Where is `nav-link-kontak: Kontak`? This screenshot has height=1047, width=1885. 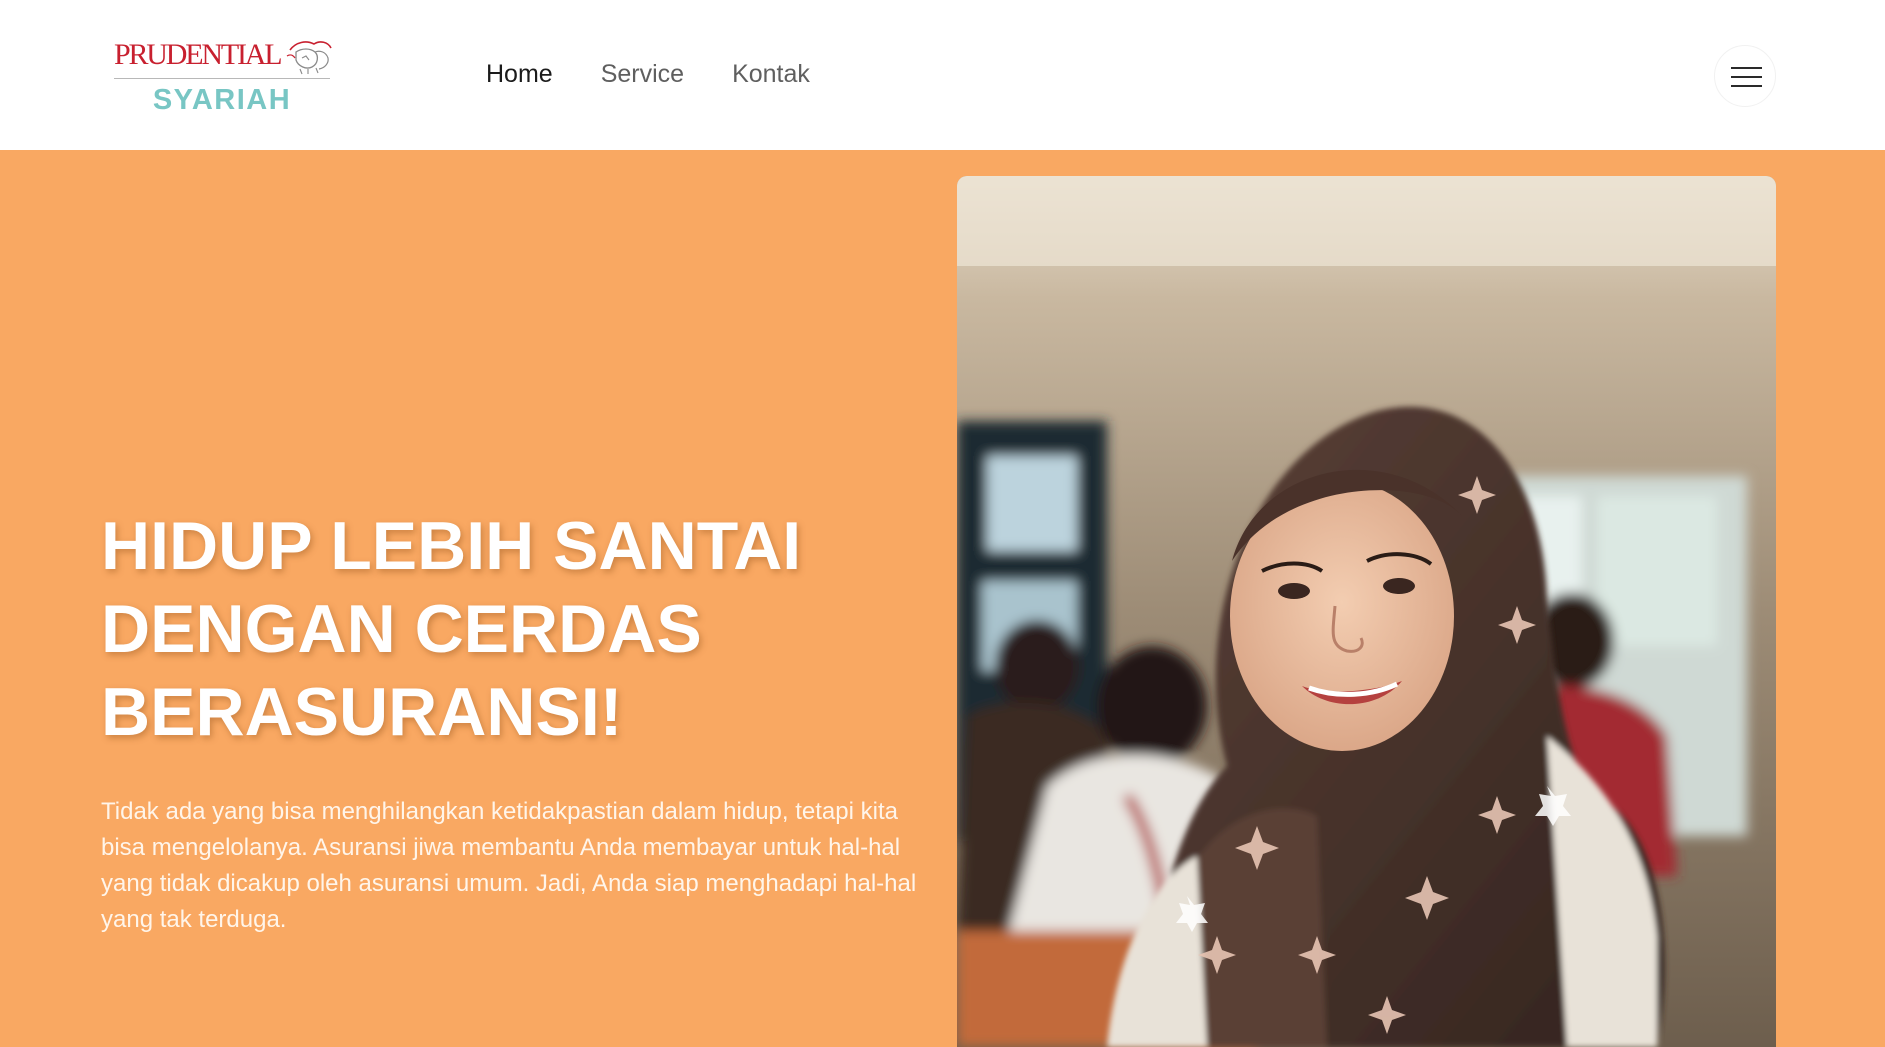 nav-link-kontak: Kontak is located at coordinates (771, 74).